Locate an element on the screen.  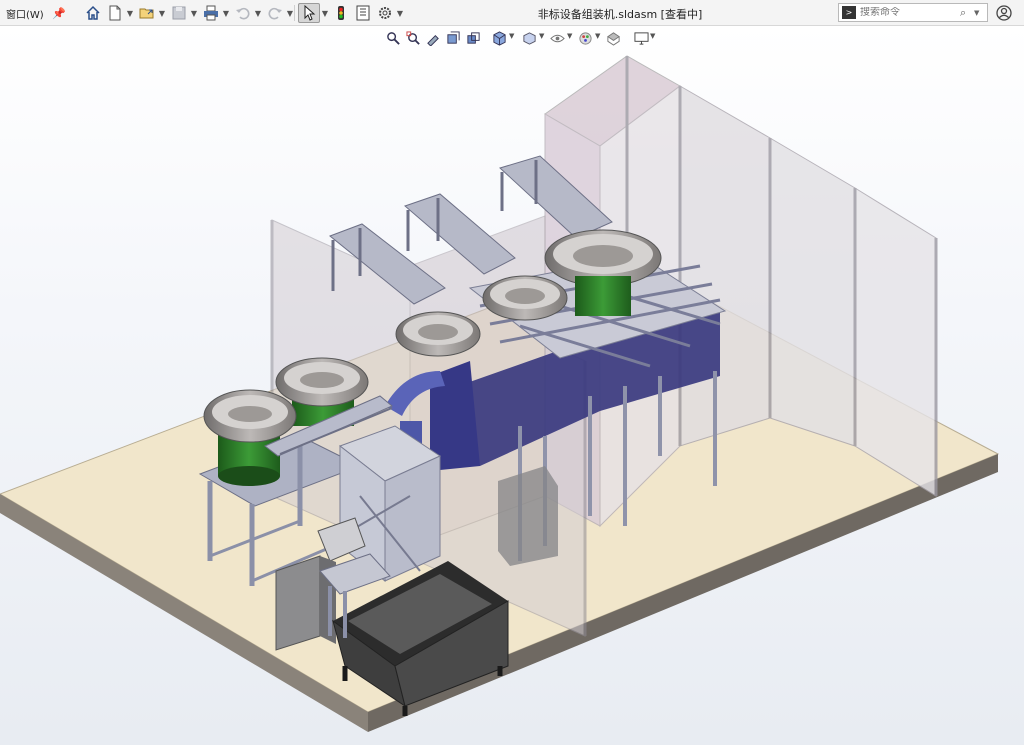
undo-icon is located at coordinates (243, 13).